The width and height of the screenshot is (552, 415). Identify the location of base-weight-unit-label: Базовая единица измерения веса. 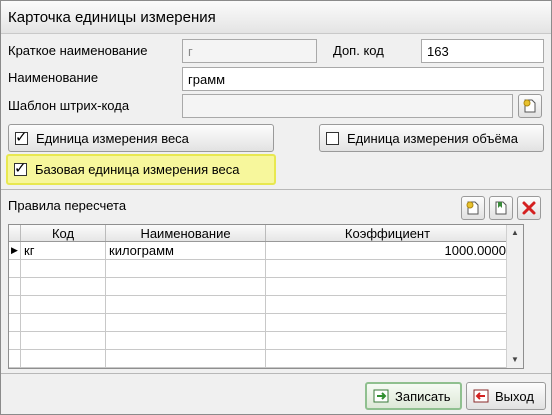
(137, 169).